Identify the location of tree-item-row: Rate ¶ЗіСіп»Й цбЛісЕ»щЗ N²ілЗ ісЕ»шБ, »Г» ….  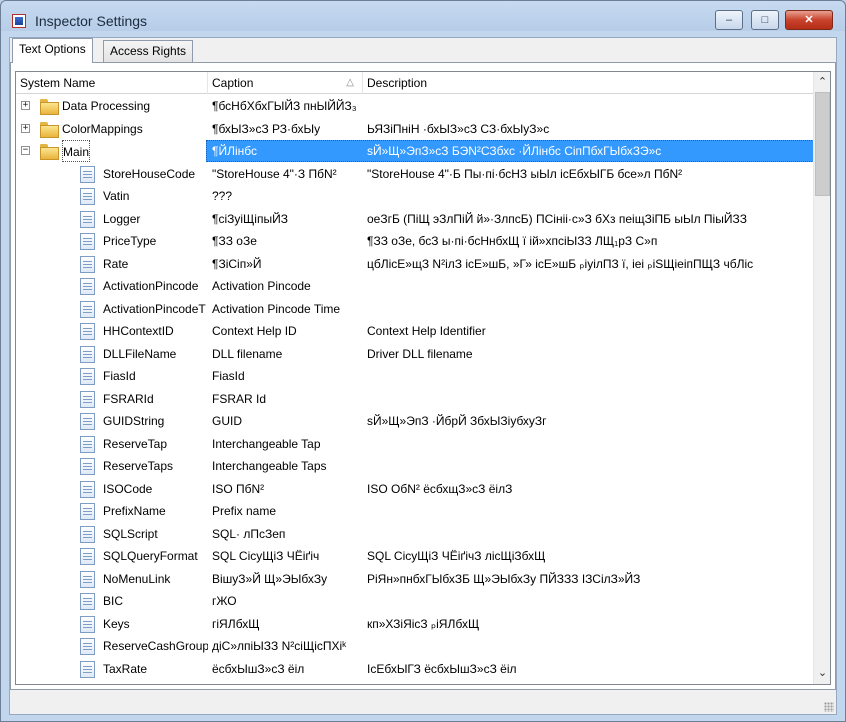
(415, 264).